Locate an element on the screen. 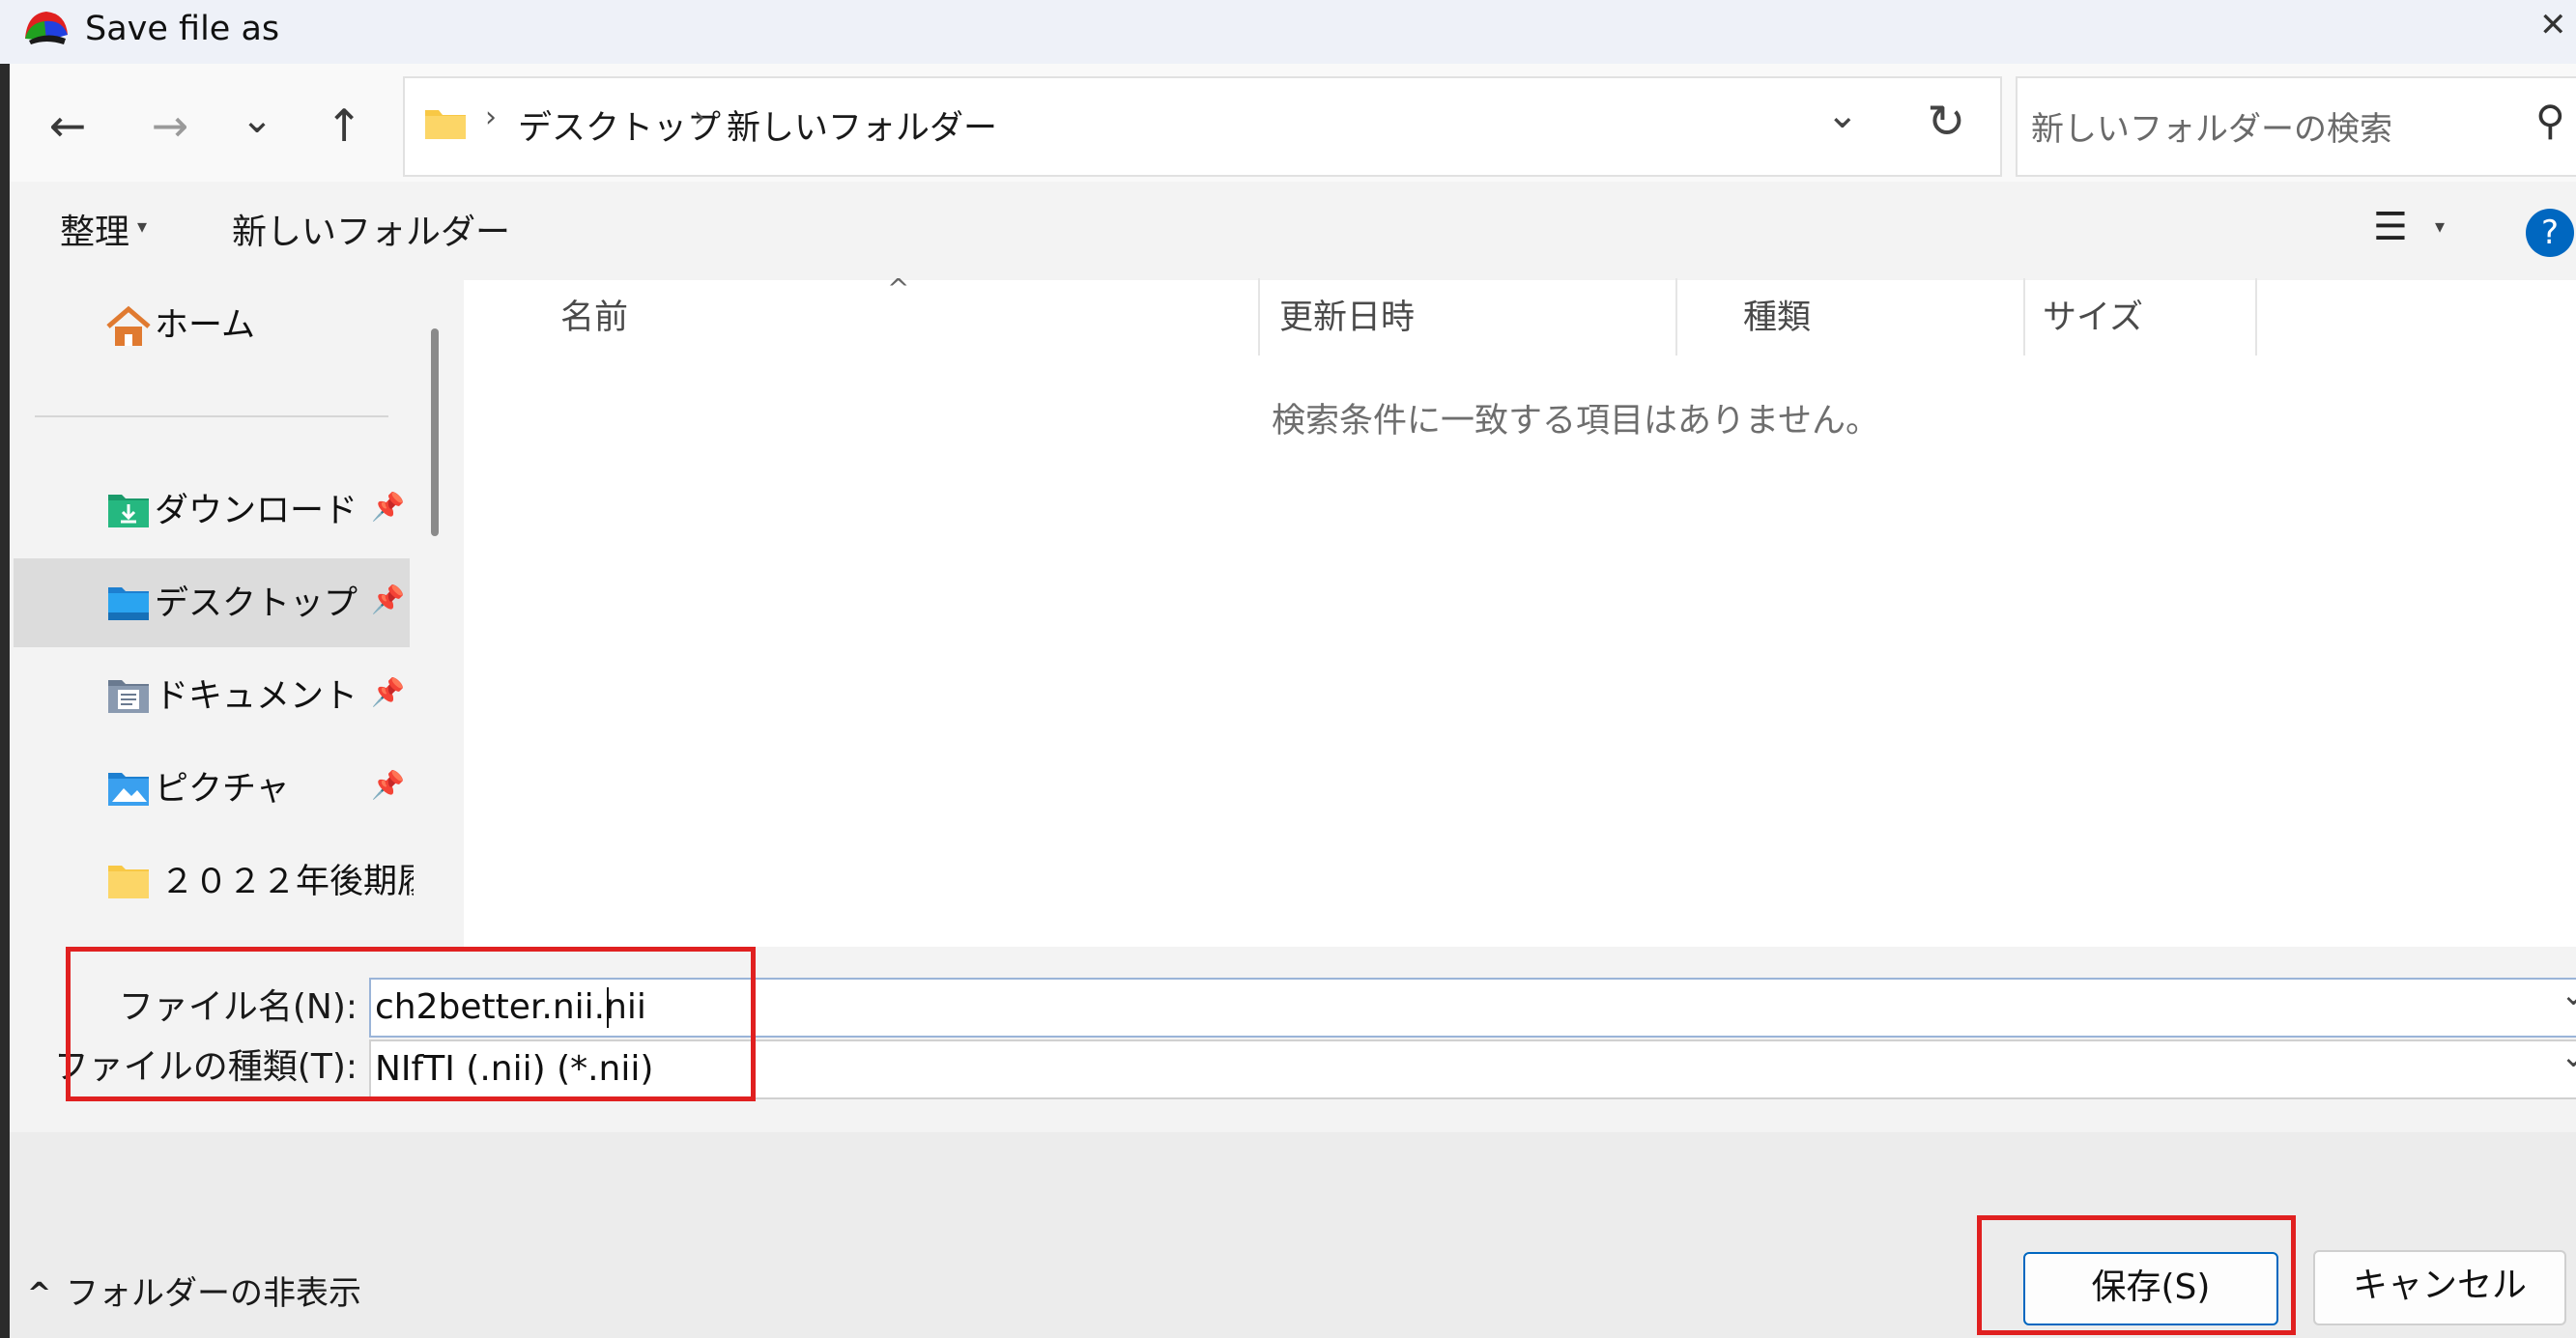 Image resolution: width=2576 pixels, height=1338 pixels. chevron-up-icon: ^ is located at coordinates (39, 1294).